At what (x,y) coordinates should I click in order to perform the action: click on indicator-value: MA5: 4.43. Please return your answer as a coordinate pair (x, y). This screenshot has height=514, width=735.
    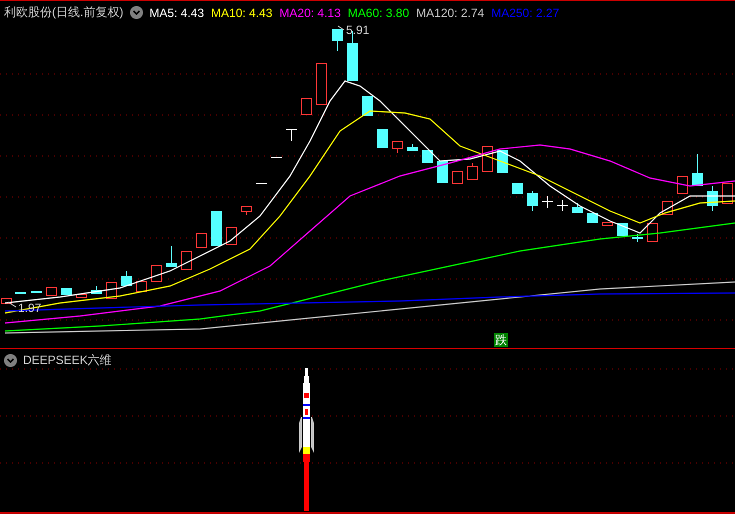
    Looking at the image, I should click on (176, 13).